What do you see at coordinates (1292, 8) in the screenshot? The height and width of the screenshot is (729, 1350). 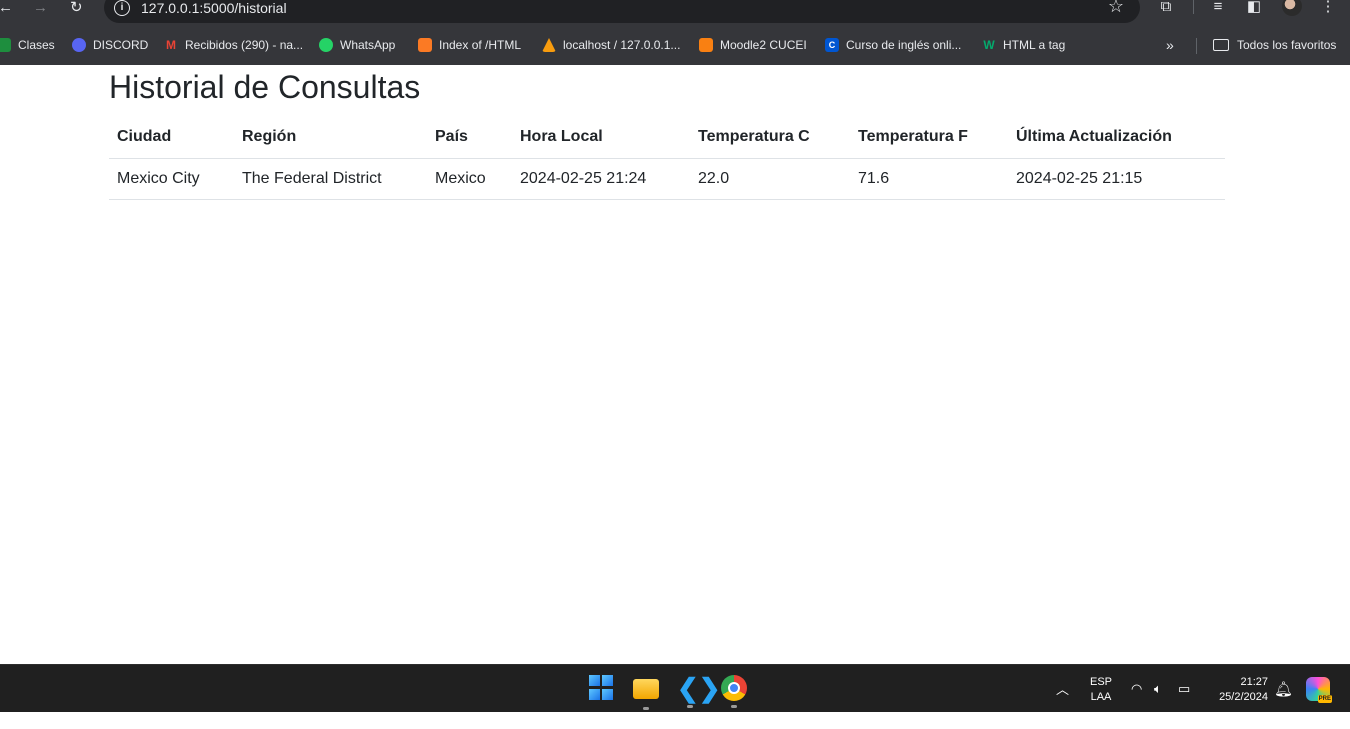 I see `profile-avatar` at bounding box center [1292, 8].